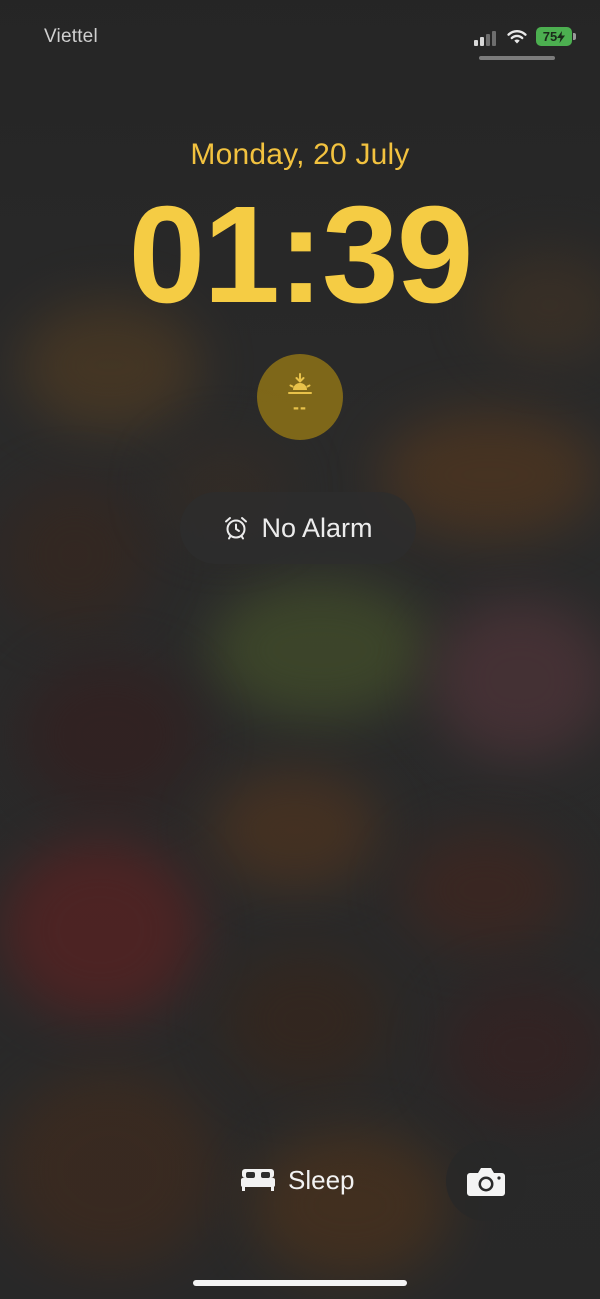  I want to click on alarm-widget: No Alarm, so click(298, 528).